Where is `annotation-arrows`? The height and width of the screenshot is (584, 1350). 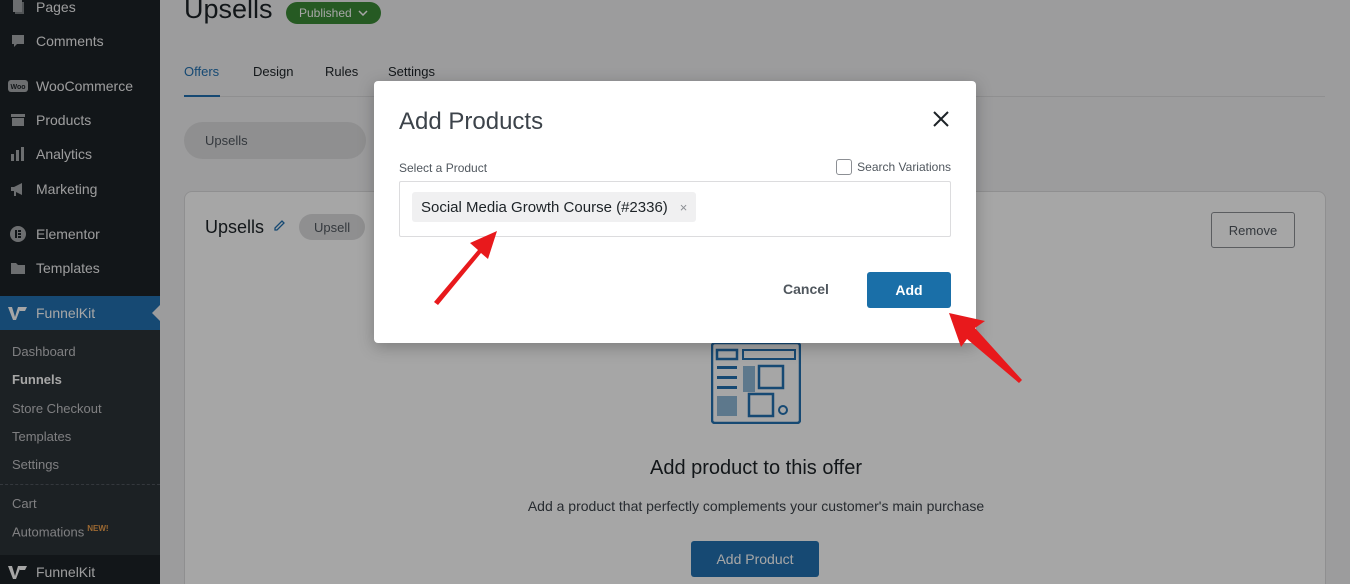
annotation-arrows is located at coordinates (728, 307).